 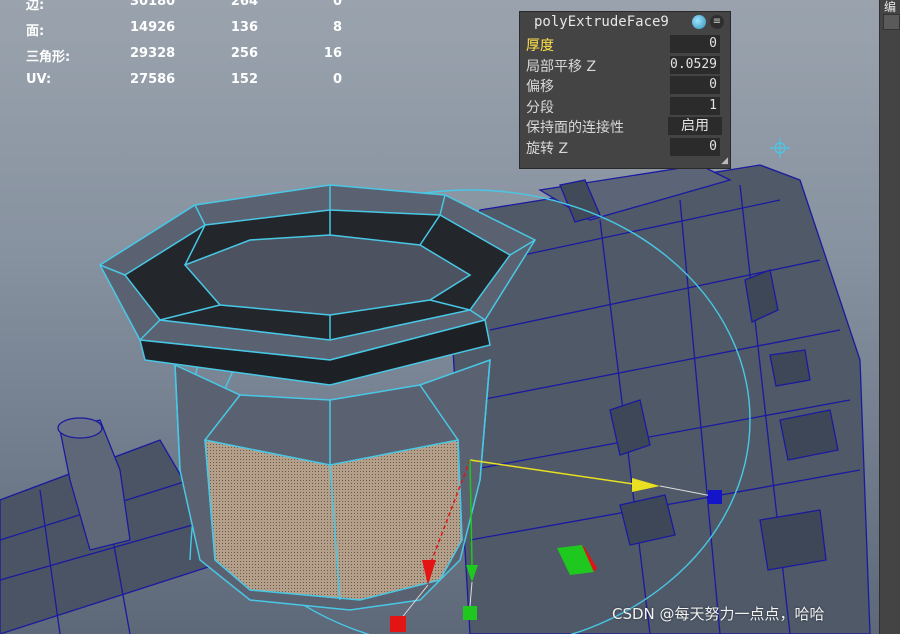 I want to click on hud-value: 264, so click(x=244, y=4).